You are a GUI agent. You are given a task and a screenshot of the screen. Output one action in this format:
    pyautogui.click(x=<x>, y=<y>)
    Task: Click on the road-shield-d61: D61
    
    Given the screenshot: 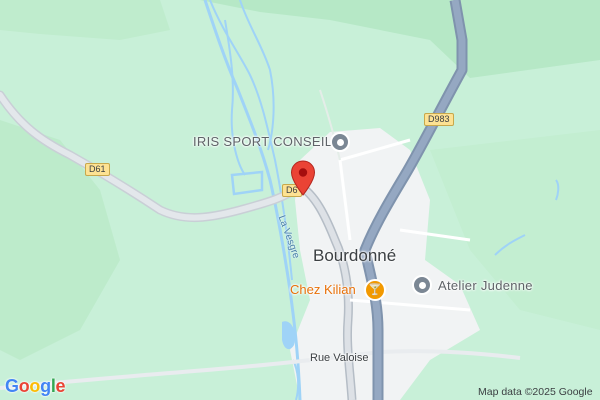 What is the action you would take?
    pyautogui.click(x=97, y=169)
    